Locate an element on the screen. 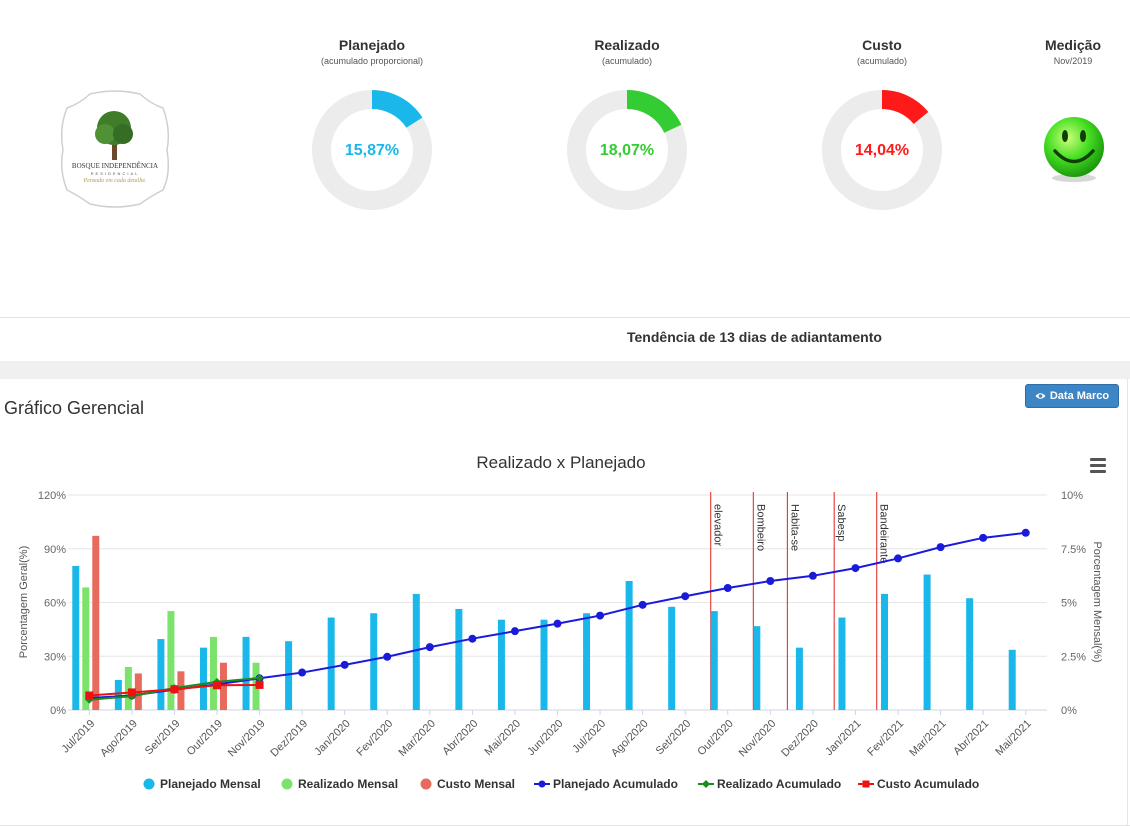 This screenshot has width=1130, height=827. kpi-realizado-value: 18,07% is located at coordinates (627, 150).